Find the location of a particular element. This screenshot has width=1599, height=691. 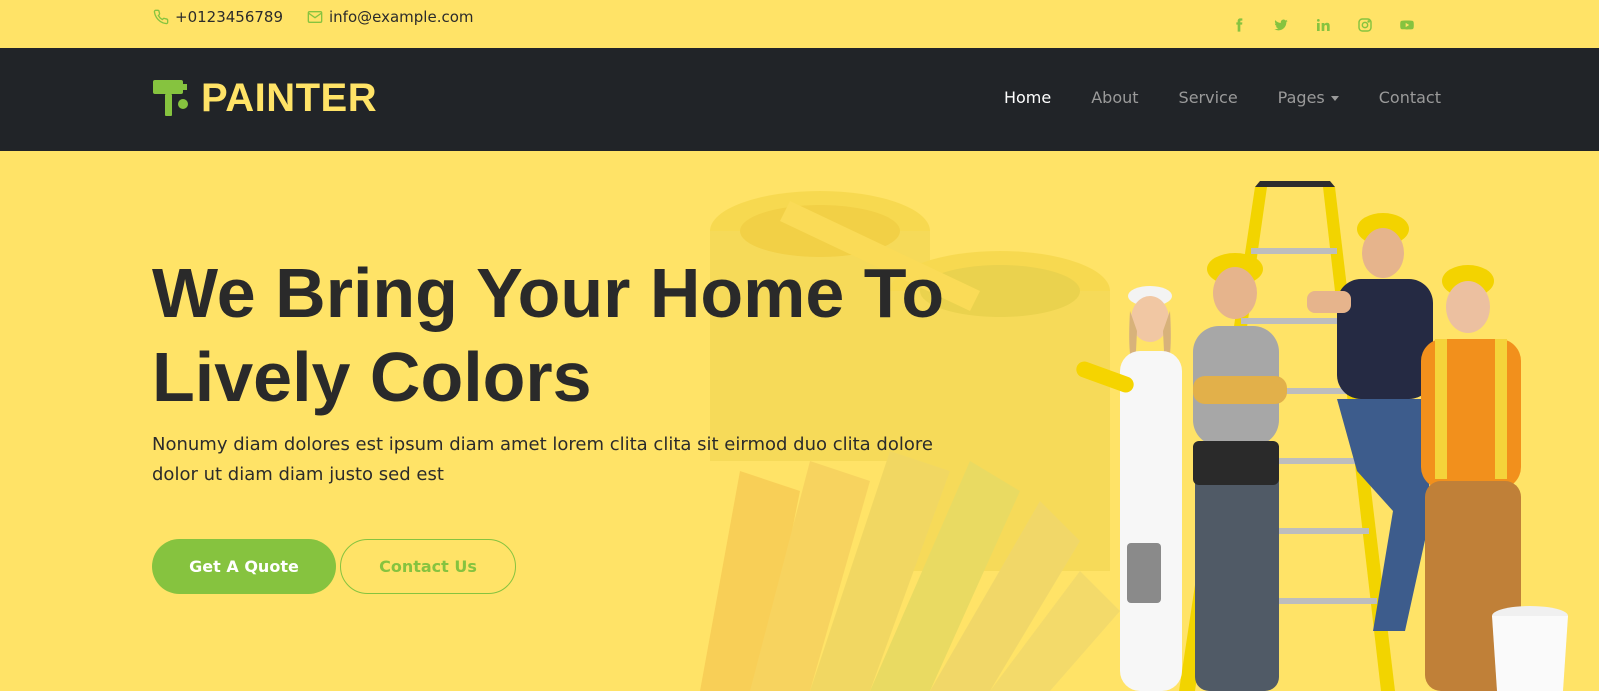

nav-pages-label: Pages is located at coordinates (1301, 97).